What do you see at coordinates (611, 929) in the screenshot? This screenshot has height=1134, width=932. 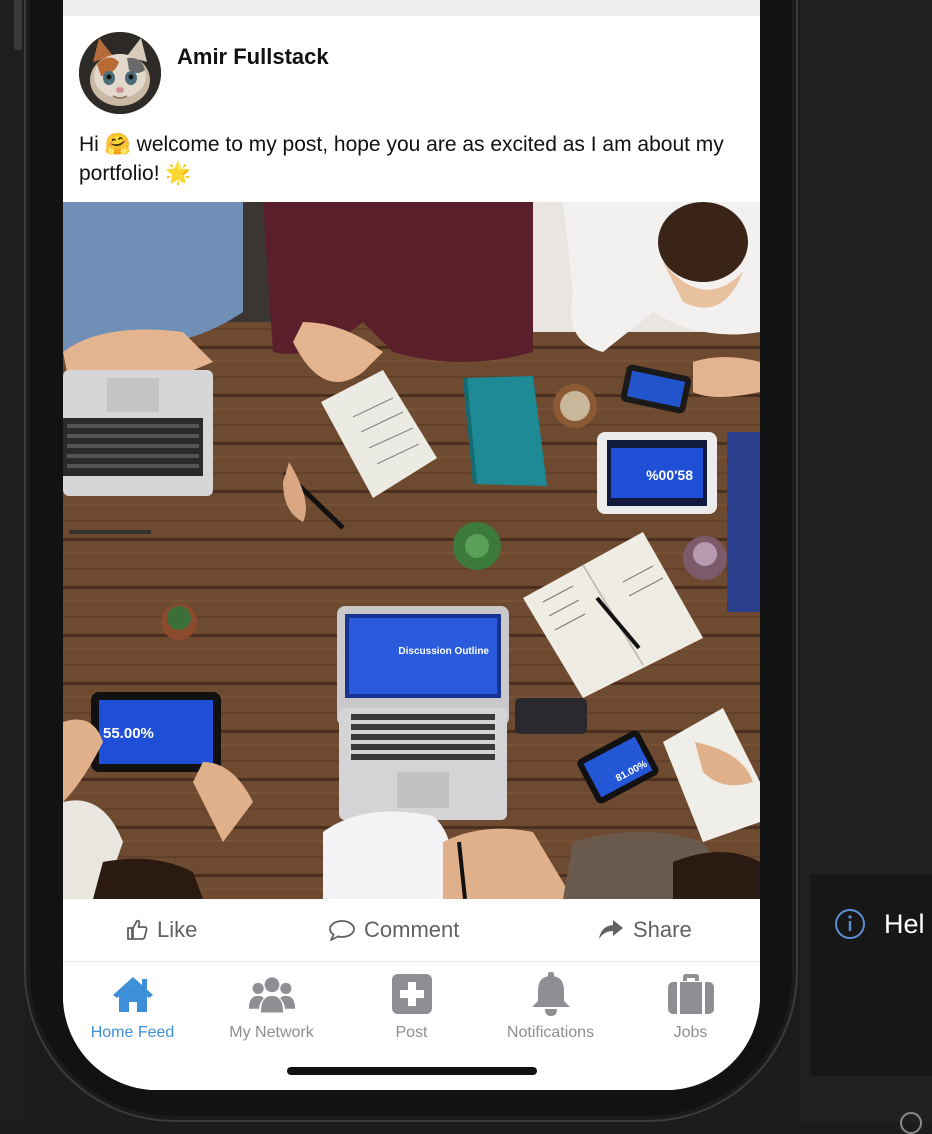 I see `share-icon` at bounding box center [611, 929].